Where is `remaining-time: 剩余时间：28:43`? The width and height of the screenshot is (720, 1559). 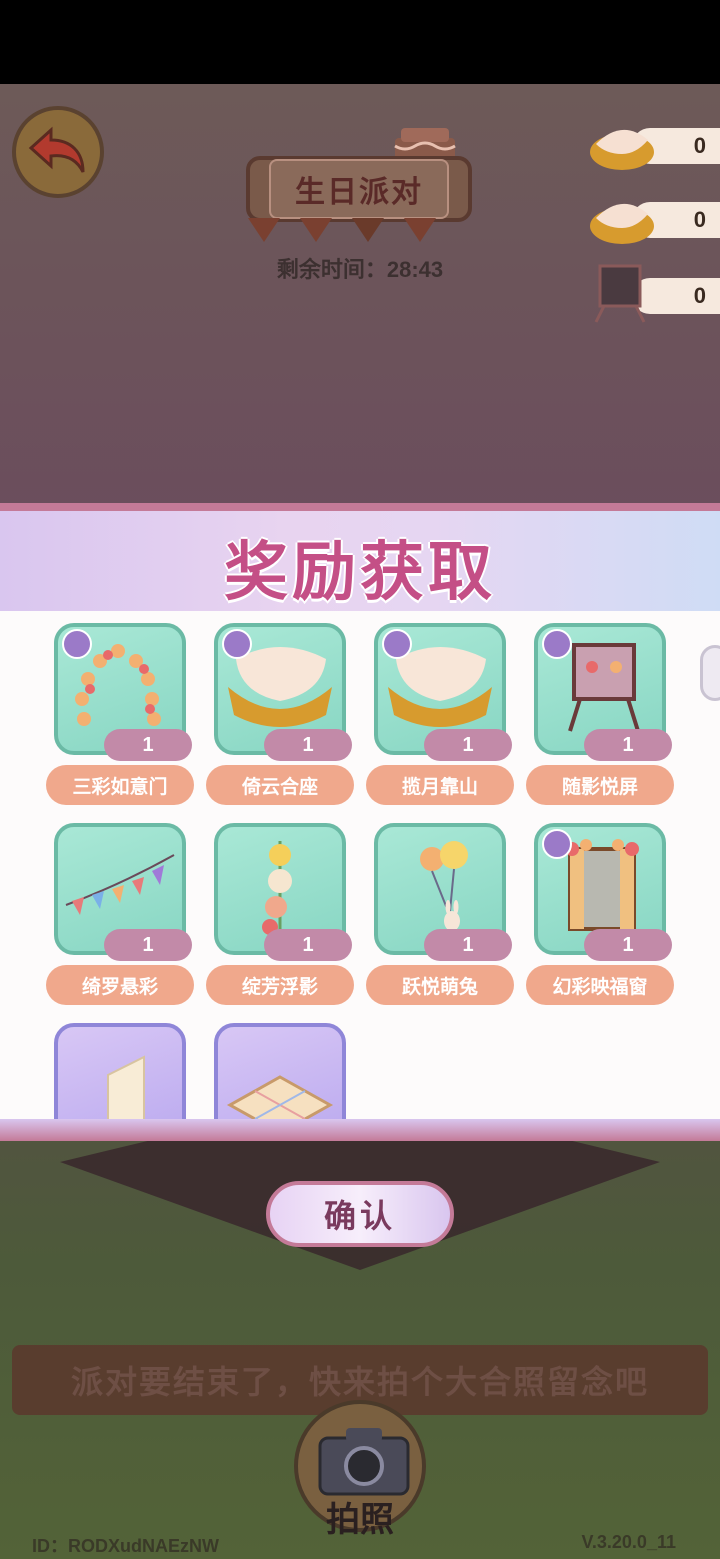 remaining-time: 剩余时间：28:43 is located at coordinates (360, 269).